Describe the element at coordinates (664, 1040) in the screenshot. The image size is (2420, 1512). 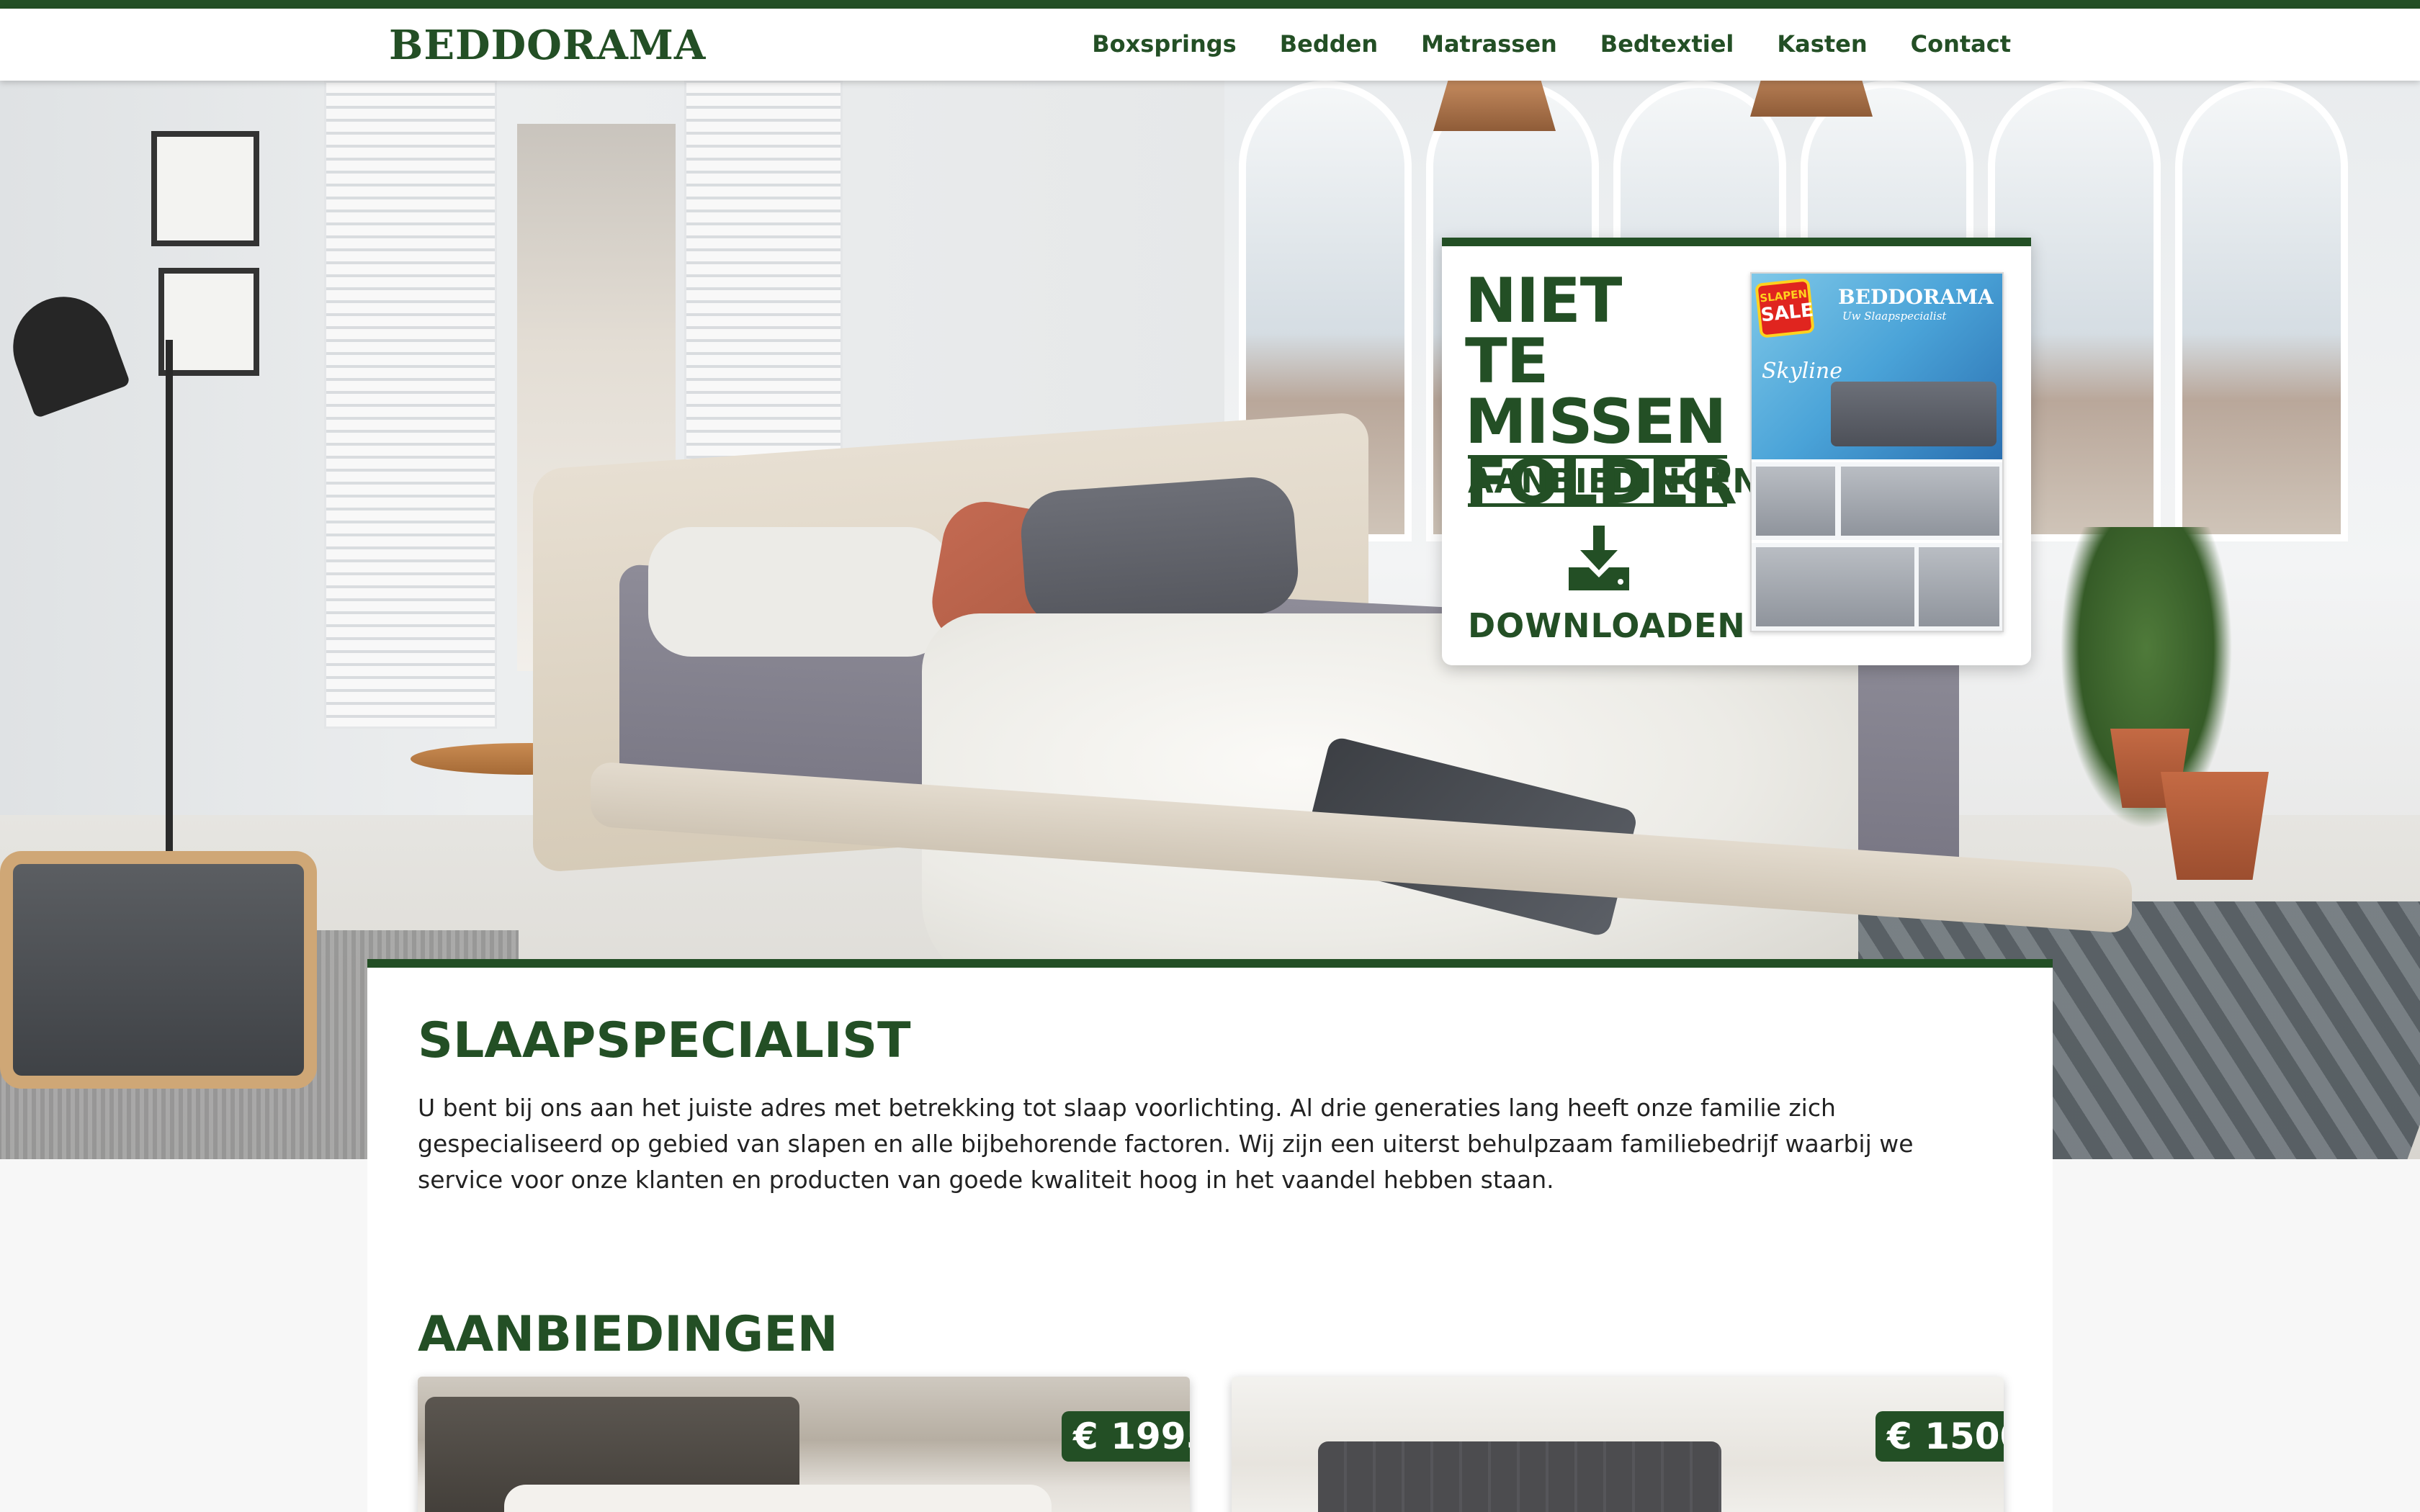
I see `about-title: SLAAPSPECIALIST` at that location.